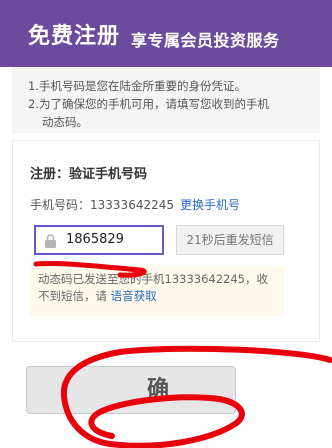 This screenshot has height=448, width=332. I want to click on sms-sent-text-1: 动态码已发送至您的手机13333642245，收, so click(153, 279).